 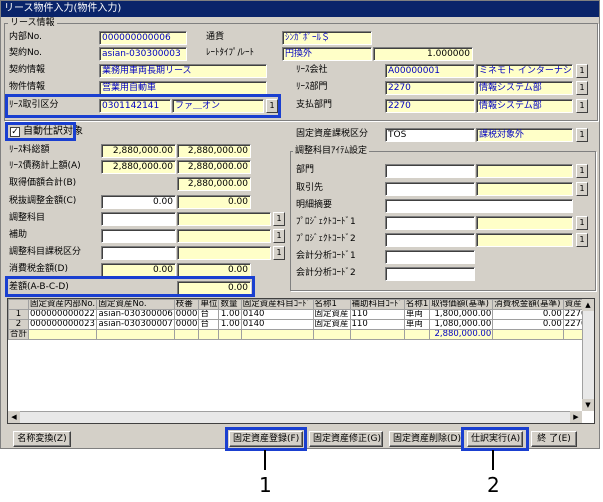 What do you see at coordinates (417, 304) in the screenshot?
I see `col-header: 名称1` at bounding box center [417, 304].